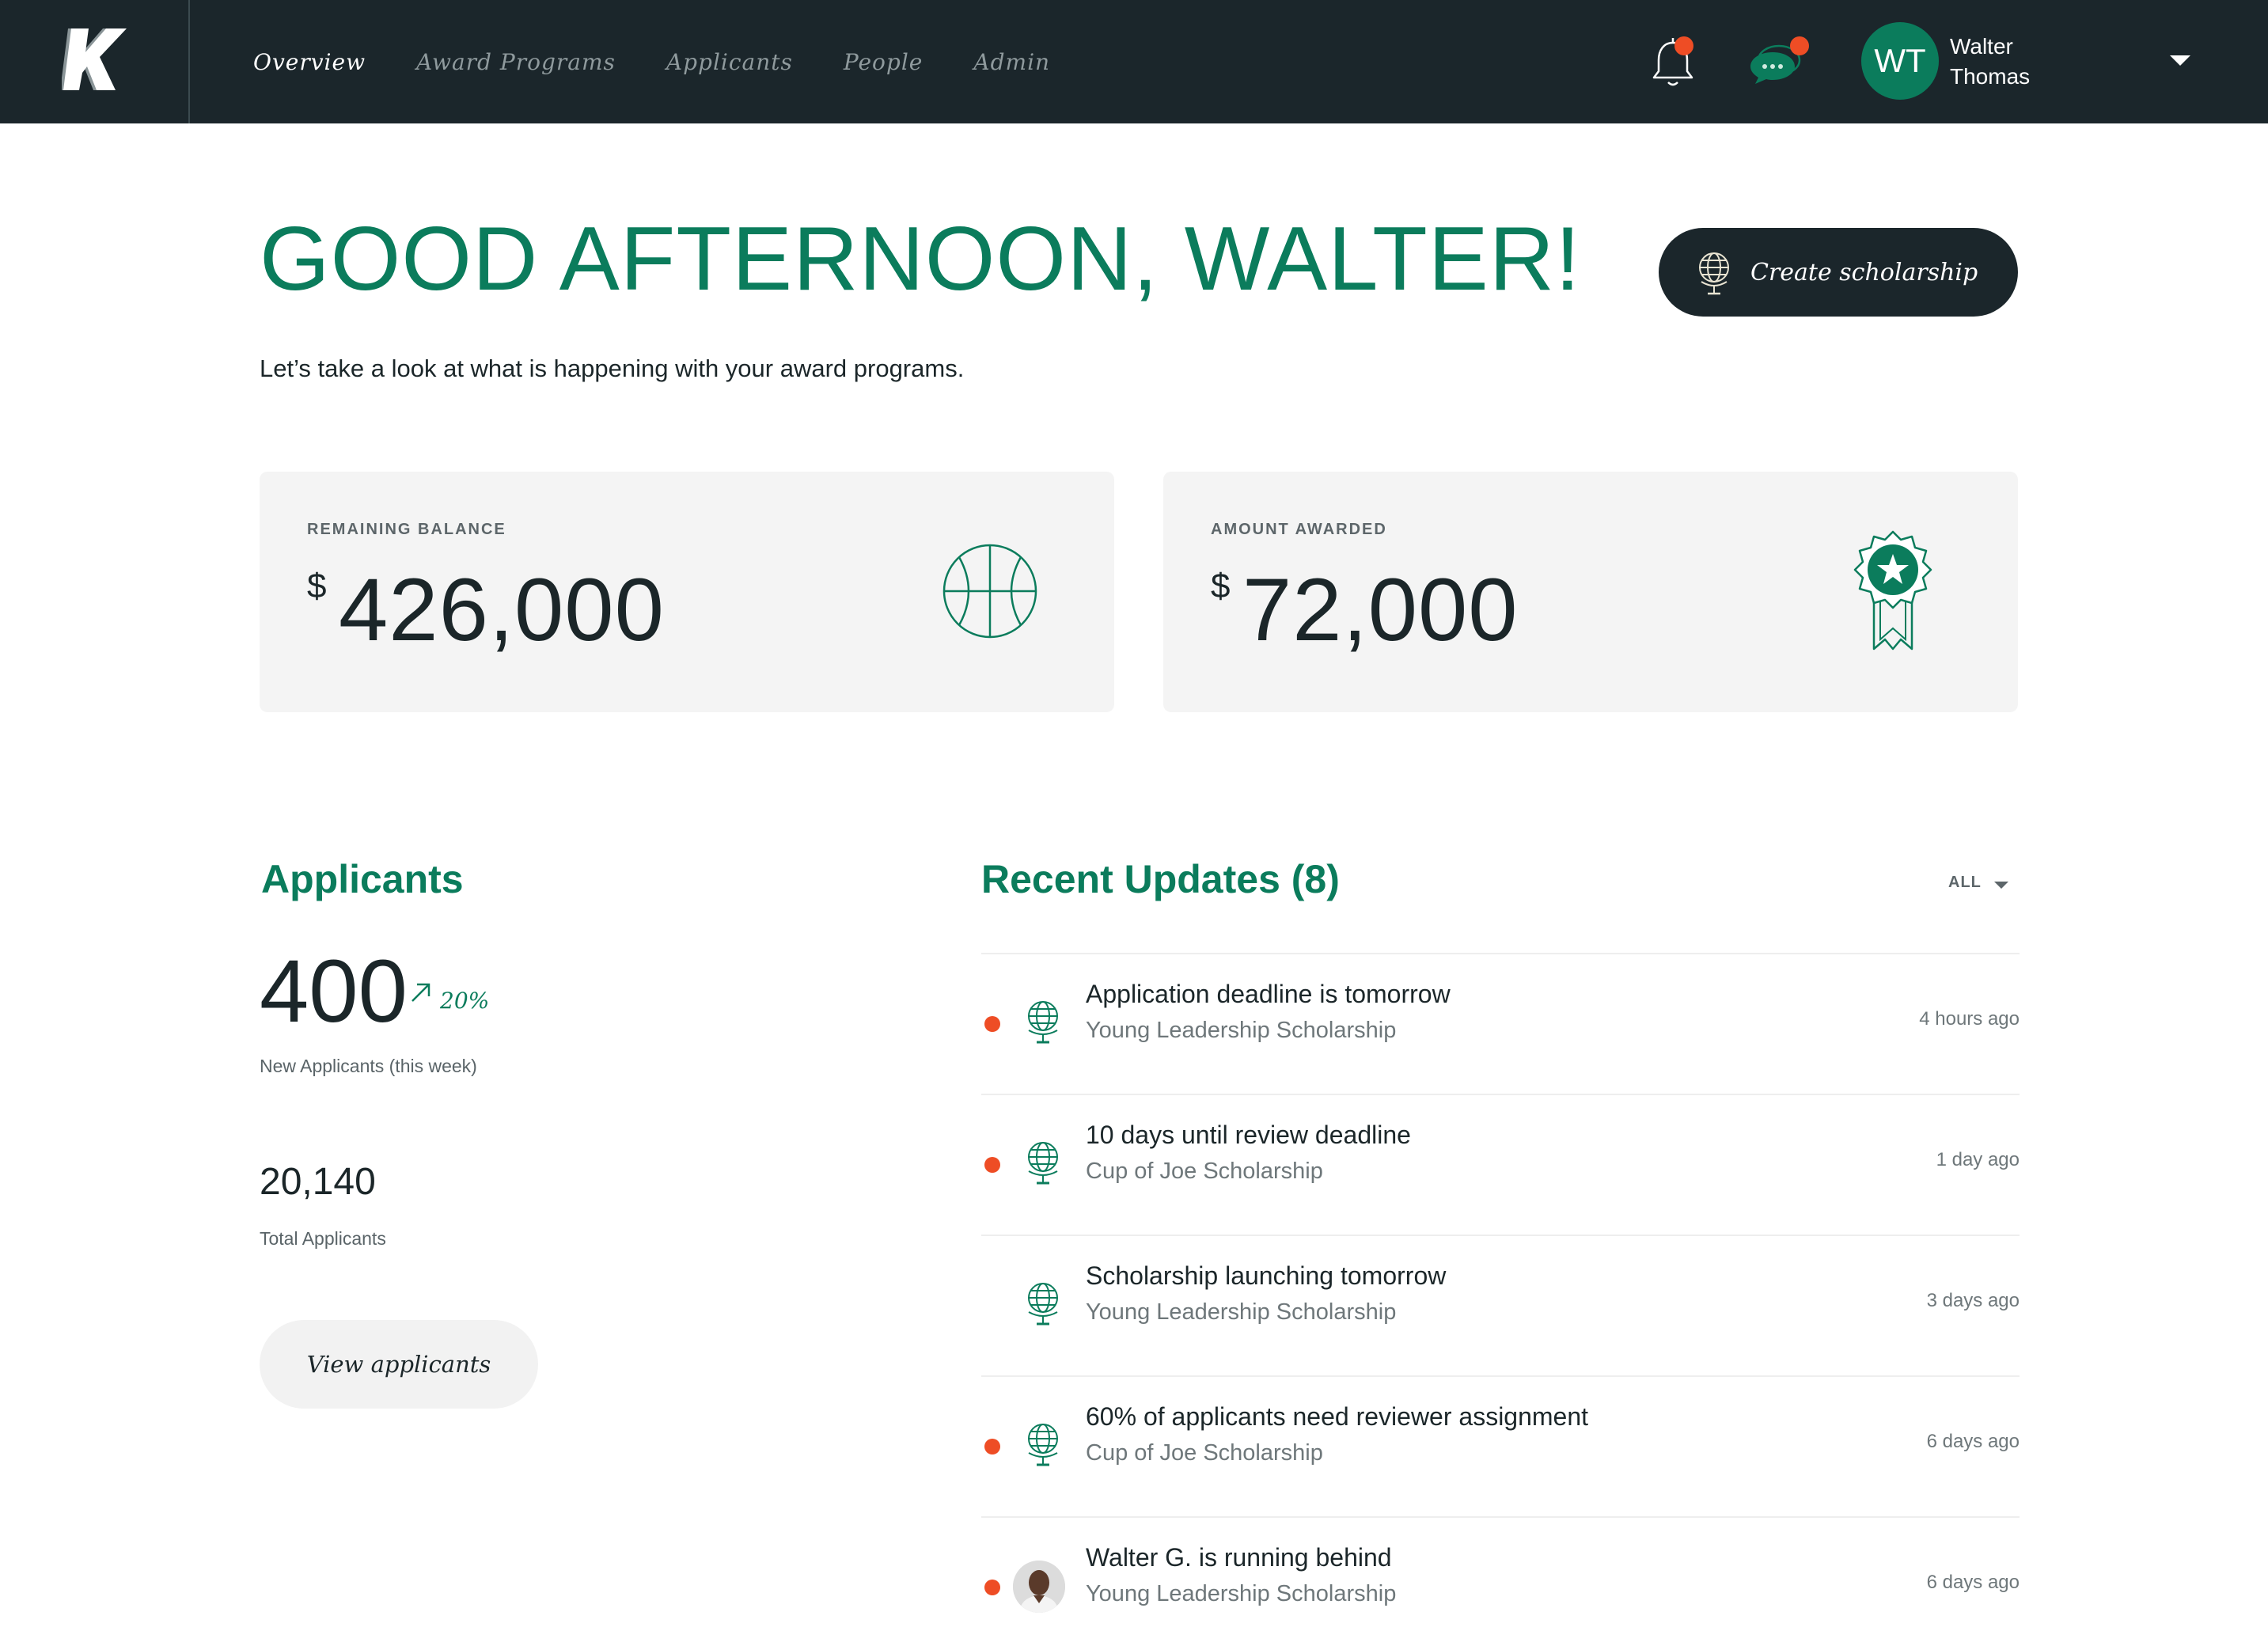  What do you see at coordinates (1799, 45) in the screenshot?
I see `message-dot` at bounding box center [1799, 45].